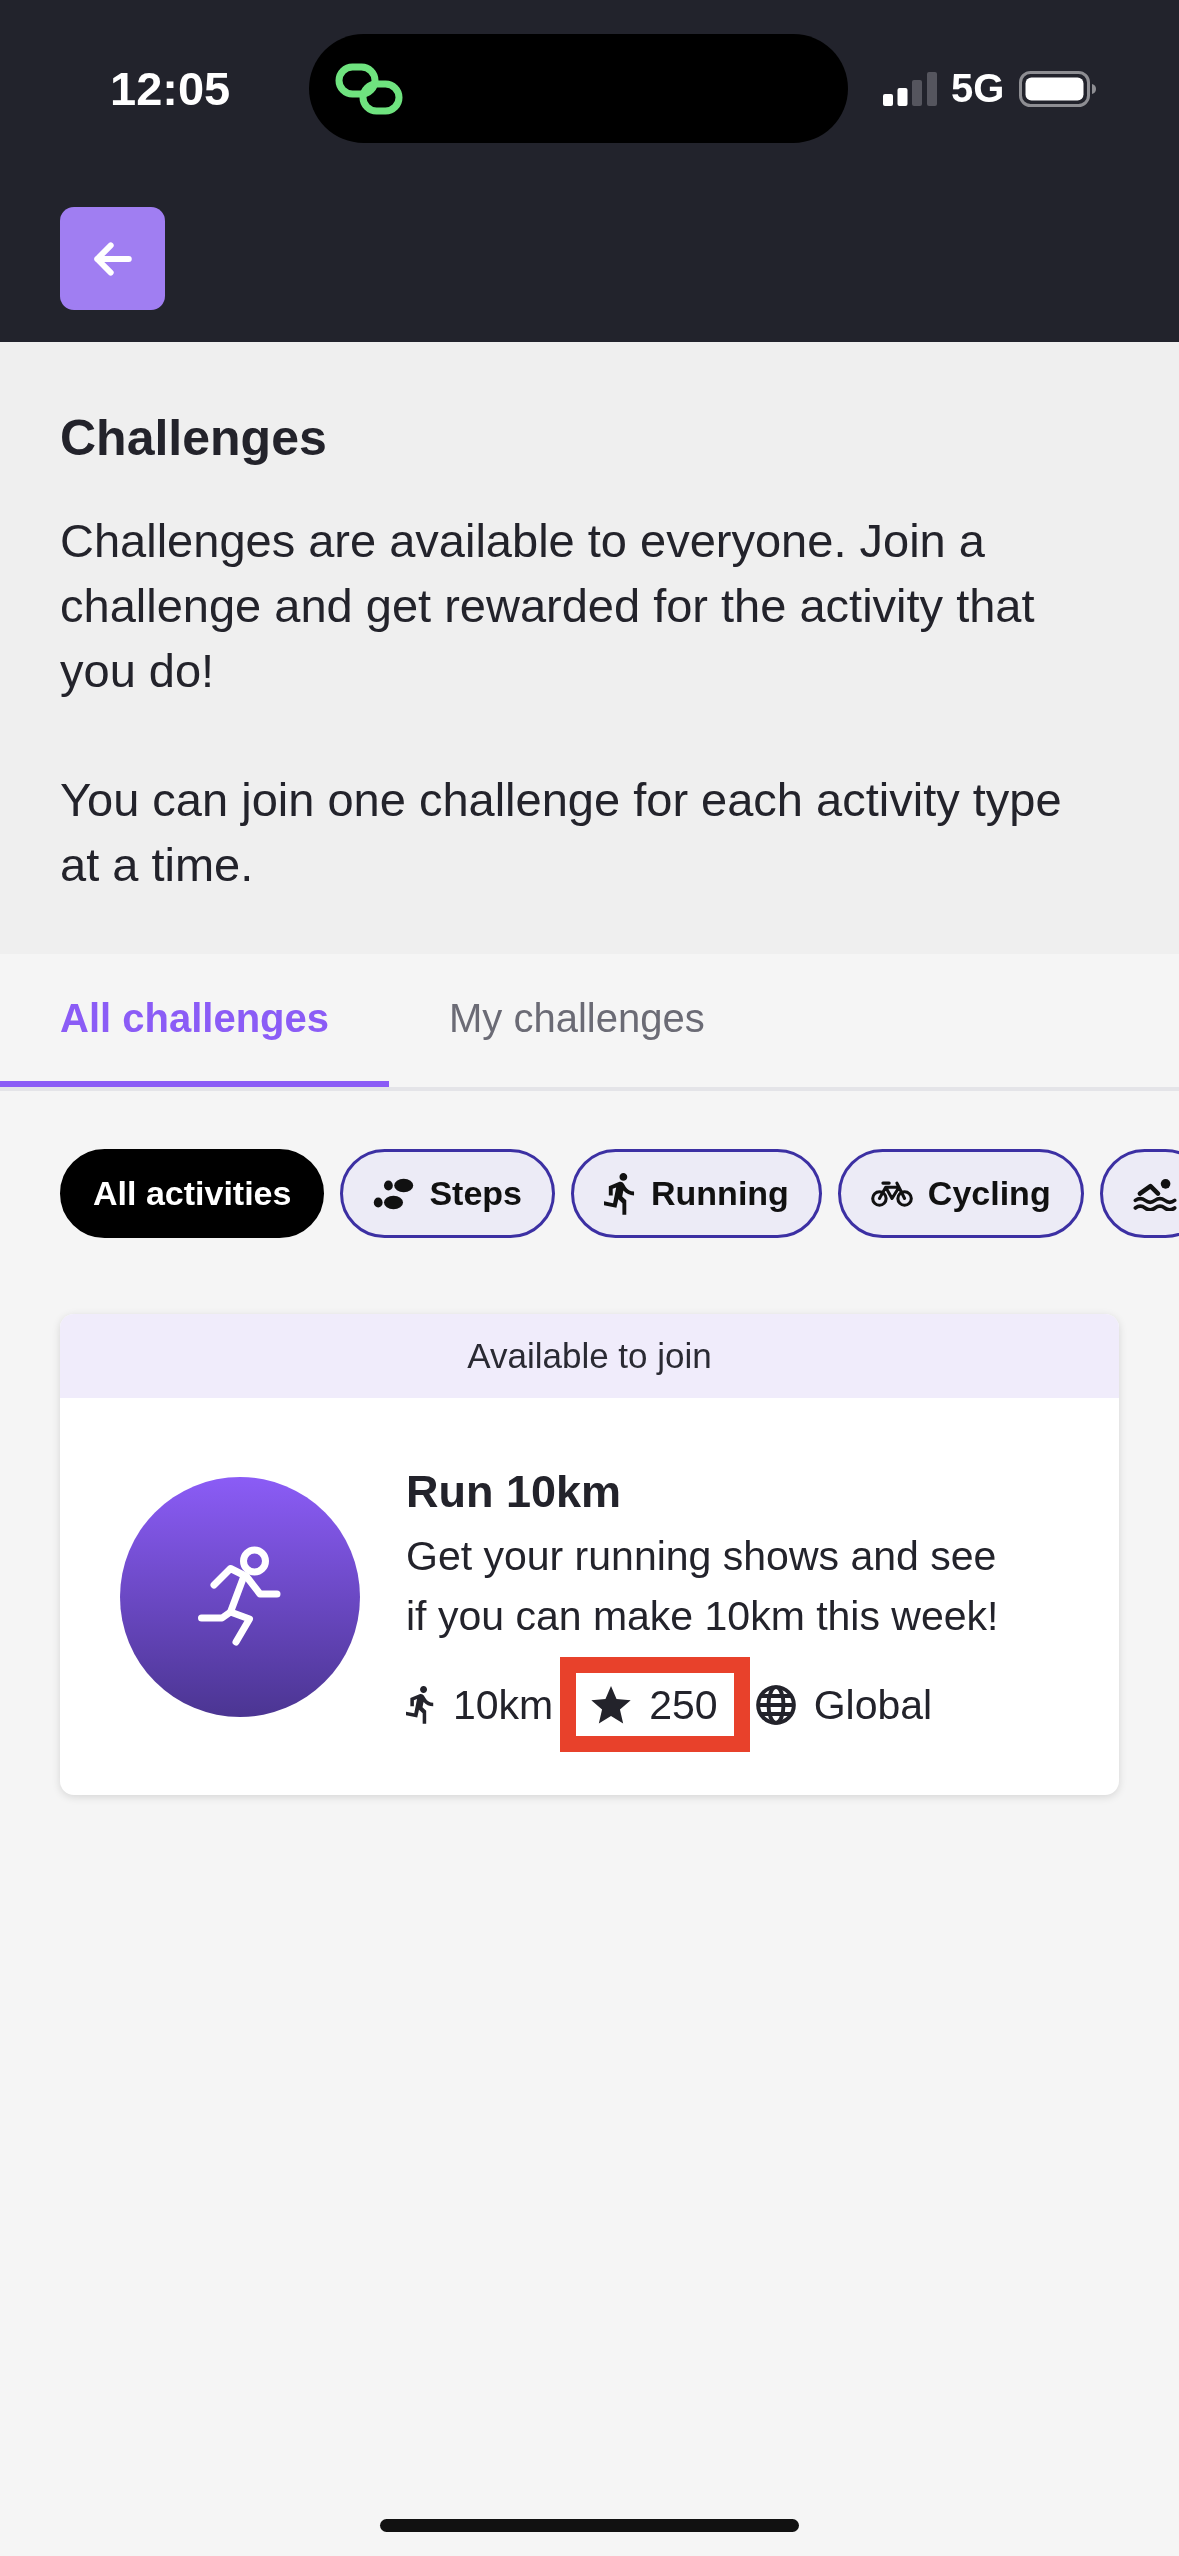 This screenshot has width=1179, height=2556. I want to click on tab: My challenges, so click(577, 1020).